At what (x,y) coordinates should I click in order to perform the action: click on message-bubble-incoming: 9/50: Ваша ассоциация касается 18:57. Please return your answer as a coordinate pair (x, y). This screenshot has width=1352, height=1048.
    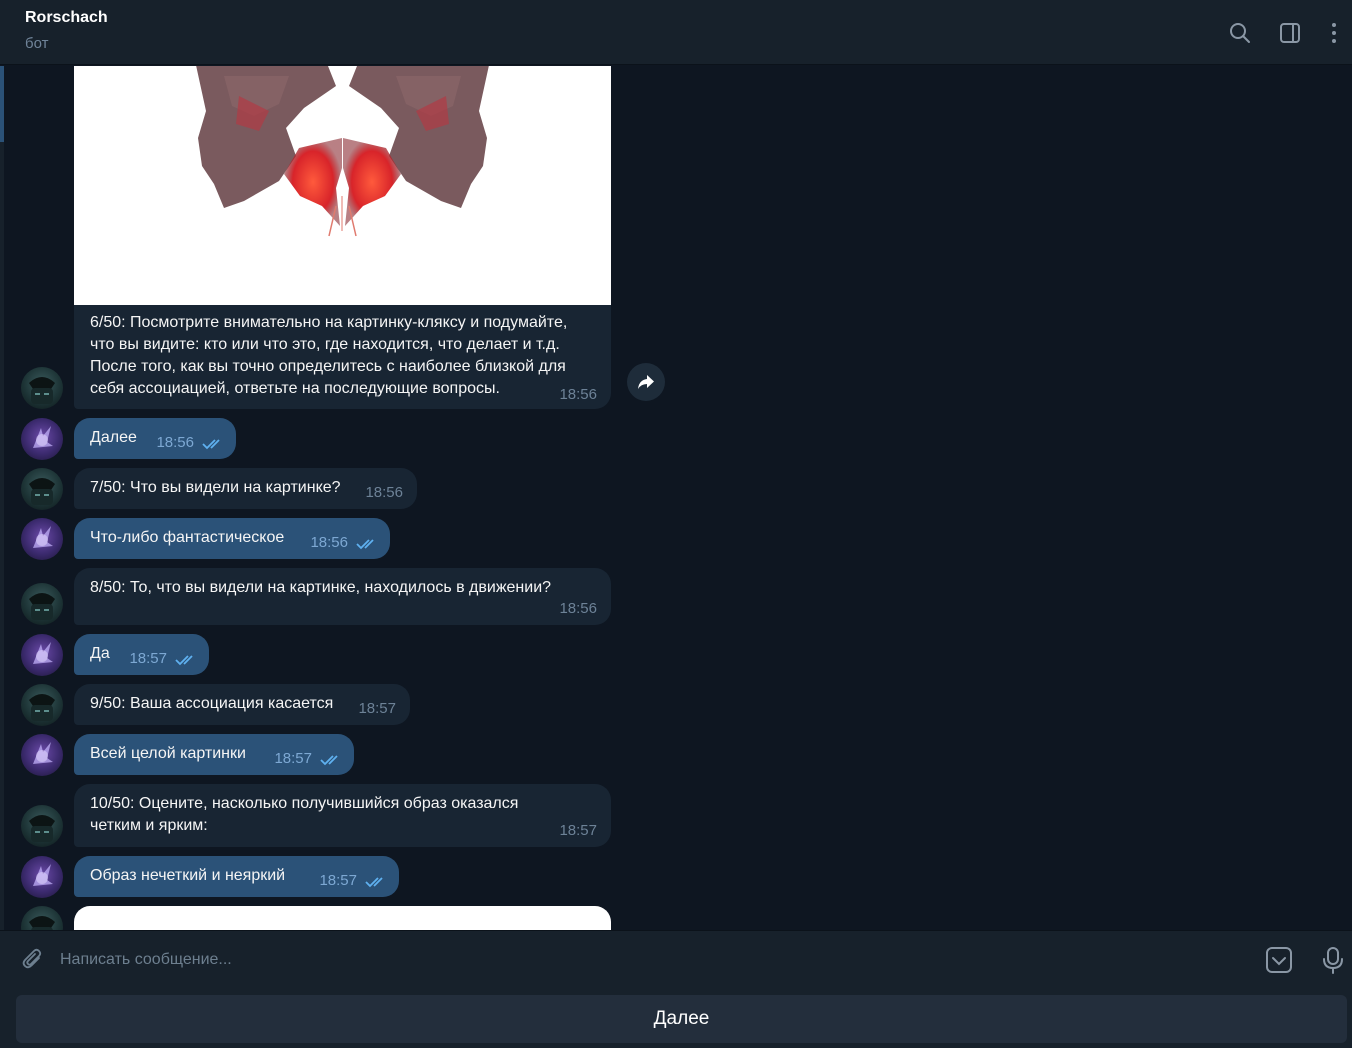
    Looking at the image, I should click on (242, 704).